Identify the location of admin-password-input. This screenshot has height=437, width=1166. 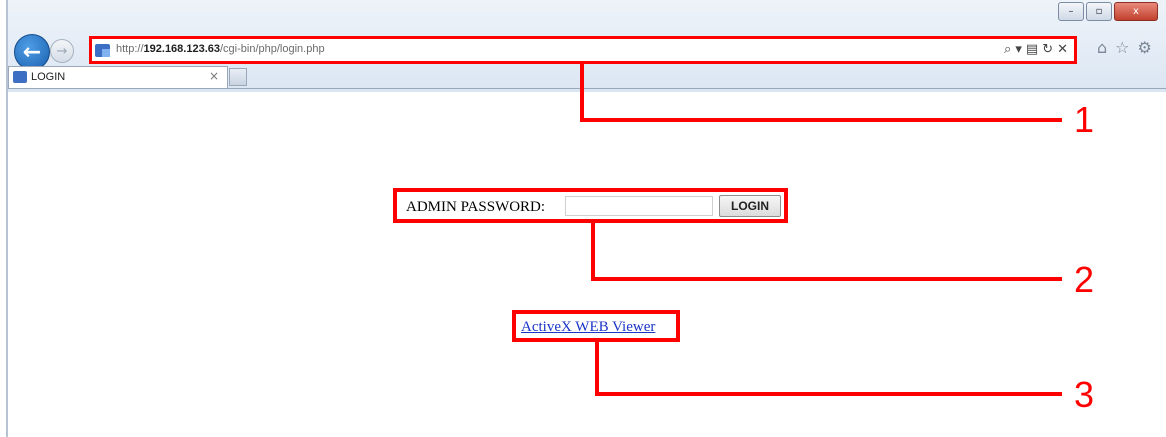
(639, 206).